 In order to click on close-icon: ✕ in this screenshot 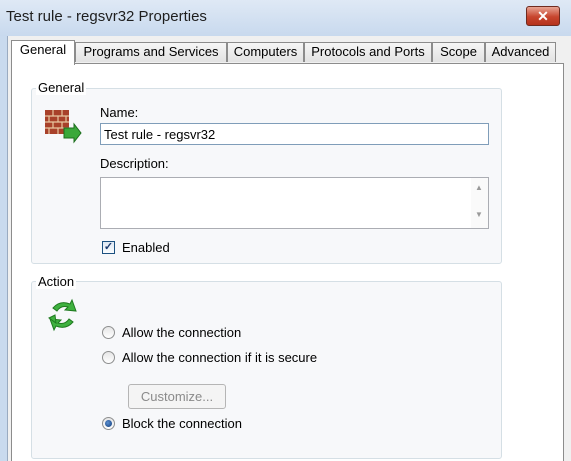, I will do `click(543, 16)`.